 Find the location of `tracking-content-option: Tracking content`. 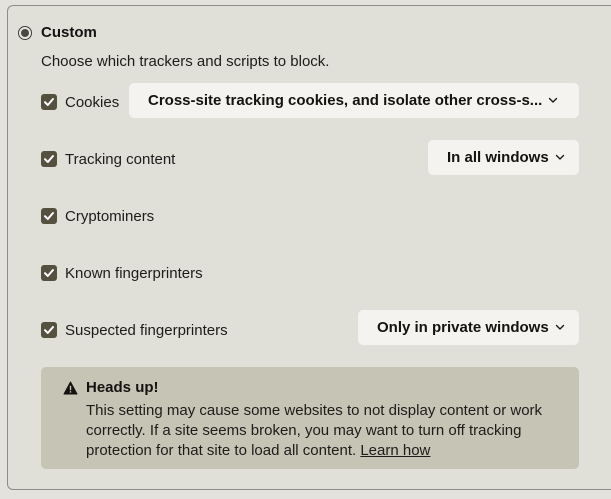

tracking-content-option: Tracking content is located at coordinates (108, 159).